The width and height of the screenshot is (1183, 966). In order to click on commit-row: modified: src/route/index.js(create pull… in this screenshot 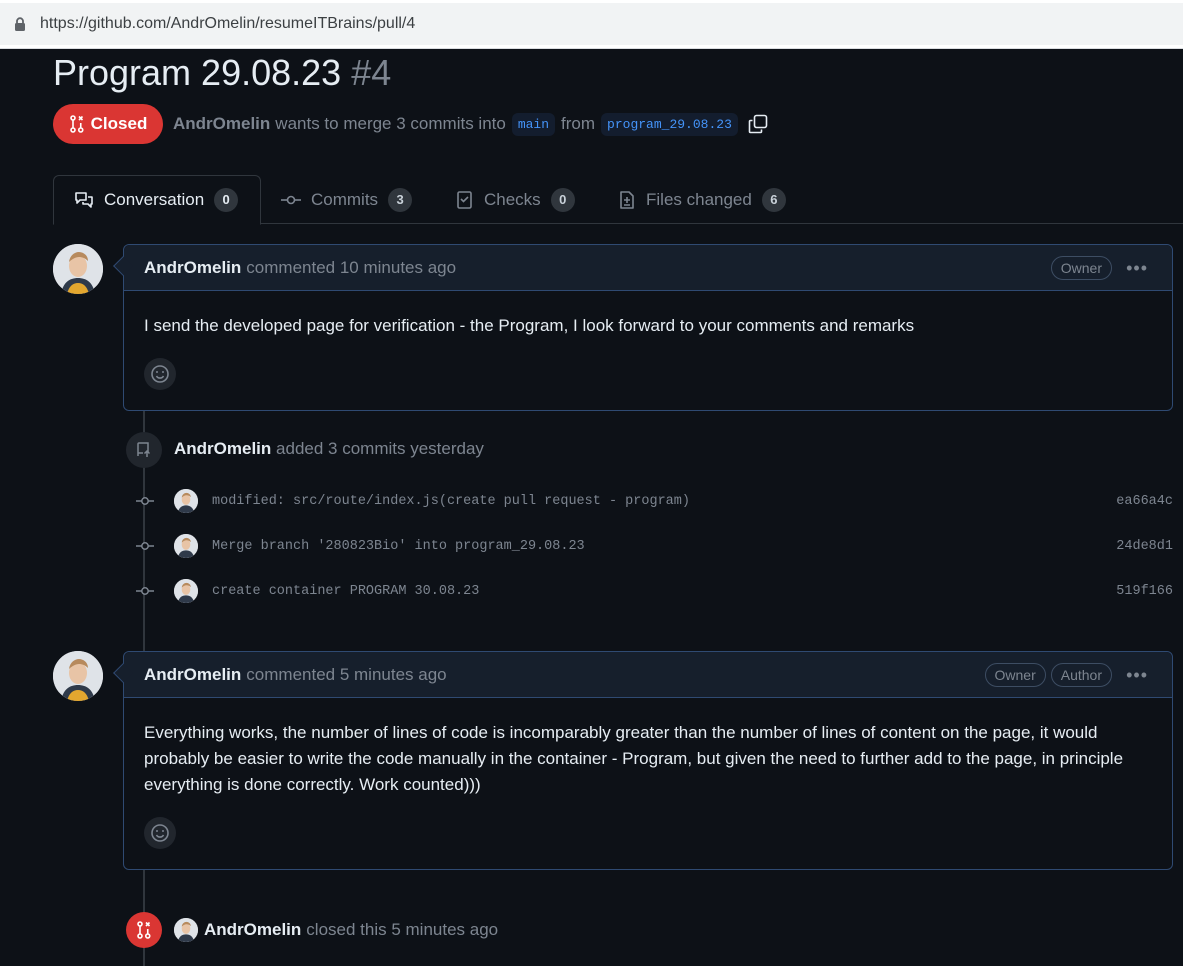, I will do `click(651, 501)`.